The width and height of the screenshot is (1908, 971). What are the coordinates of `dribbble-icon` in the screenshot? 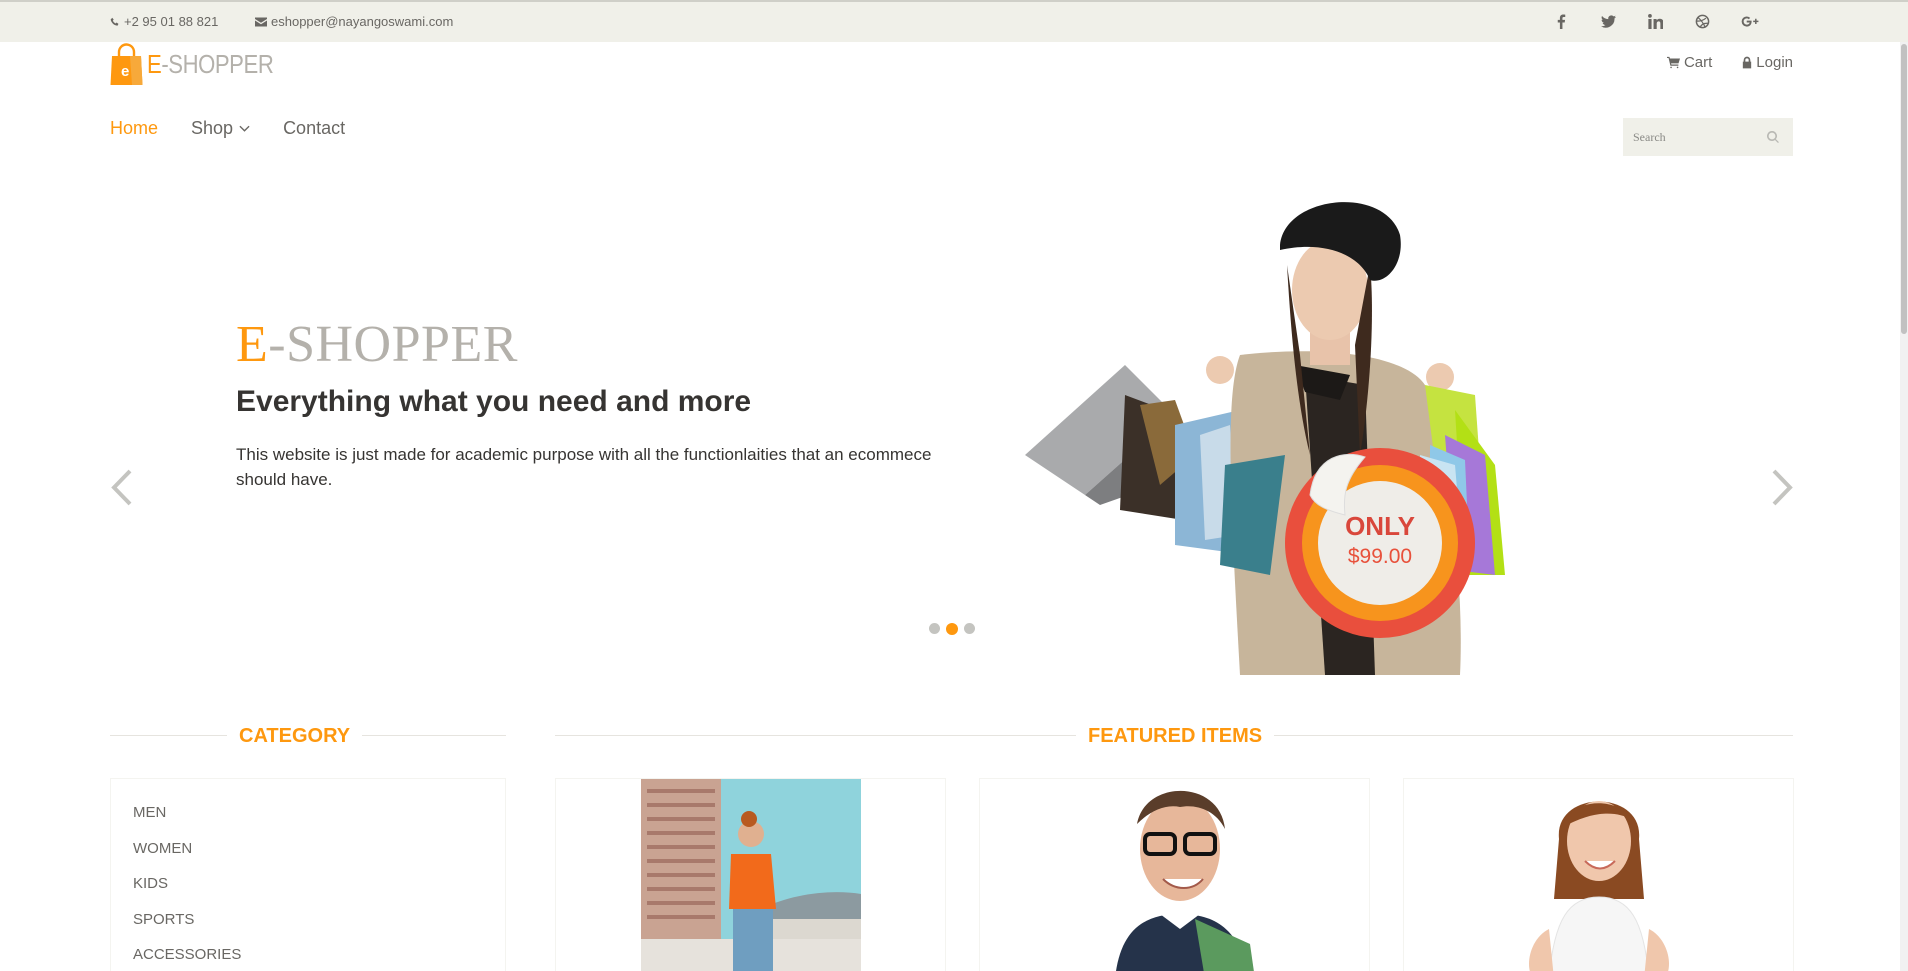 It's located at (1702, 20).